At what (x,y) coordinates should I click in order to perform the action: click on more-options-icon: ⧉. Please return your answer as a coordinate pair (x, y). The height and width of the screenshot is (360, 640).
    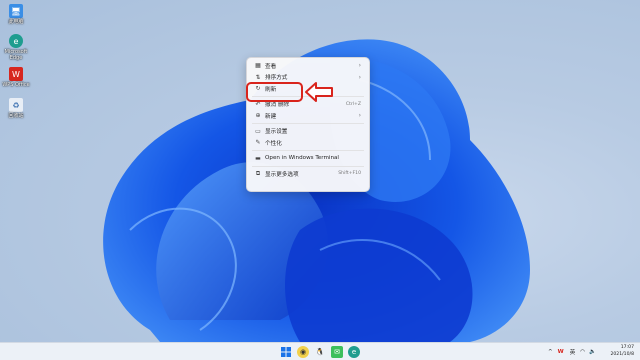
    Looking at the image, I should click on (258, 173).